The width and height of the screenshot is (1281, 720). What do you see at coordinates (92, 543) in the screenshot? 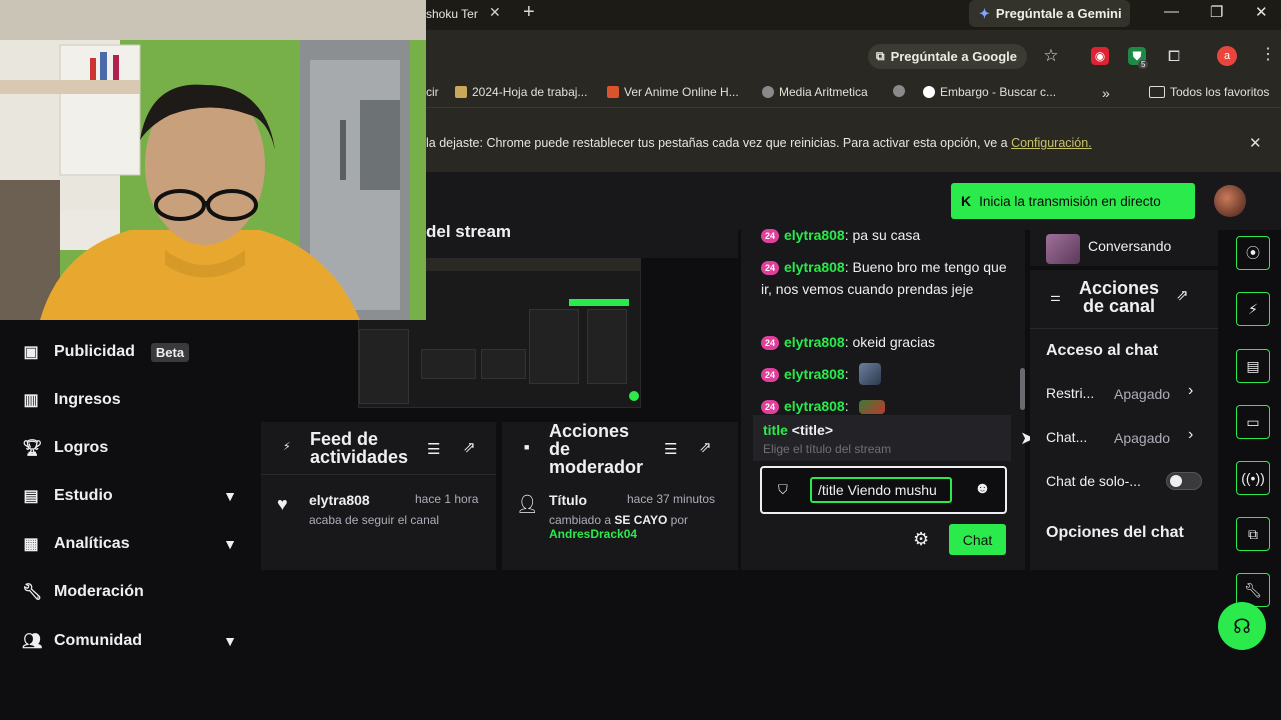
I see `sidebar-item-label: Analíticas` at bounding box center [92, 543].